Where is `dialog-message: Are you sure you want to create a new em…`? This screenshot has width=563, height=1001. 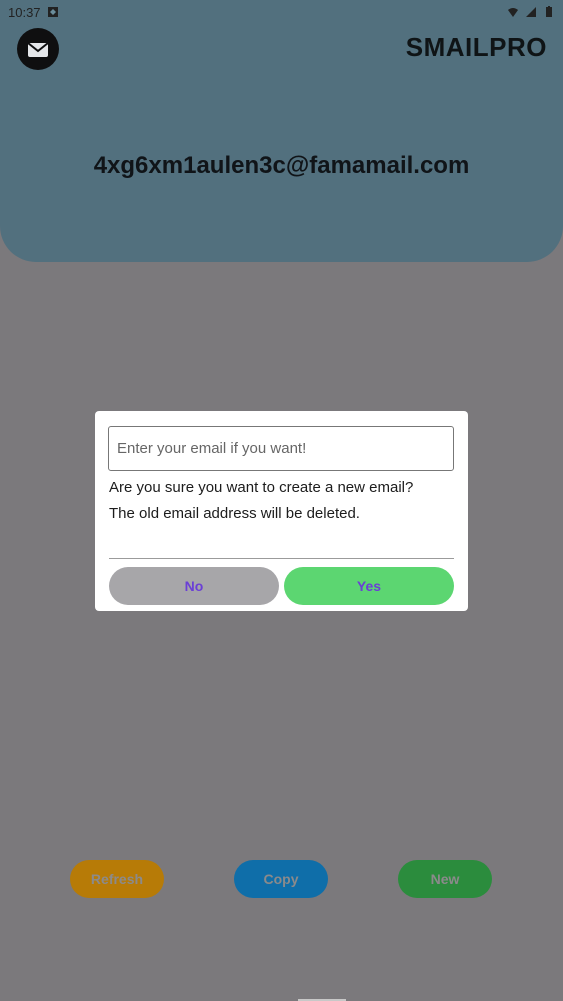
dialog-message: Are you sure you want to create a new em… is located at coordinates (279, 501).